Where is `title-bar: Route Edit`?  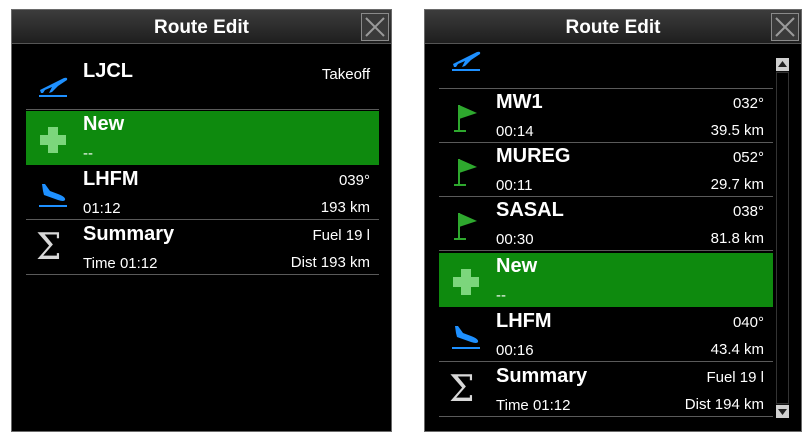 title-bar: Route Edit is located at coordinates (201, 27).